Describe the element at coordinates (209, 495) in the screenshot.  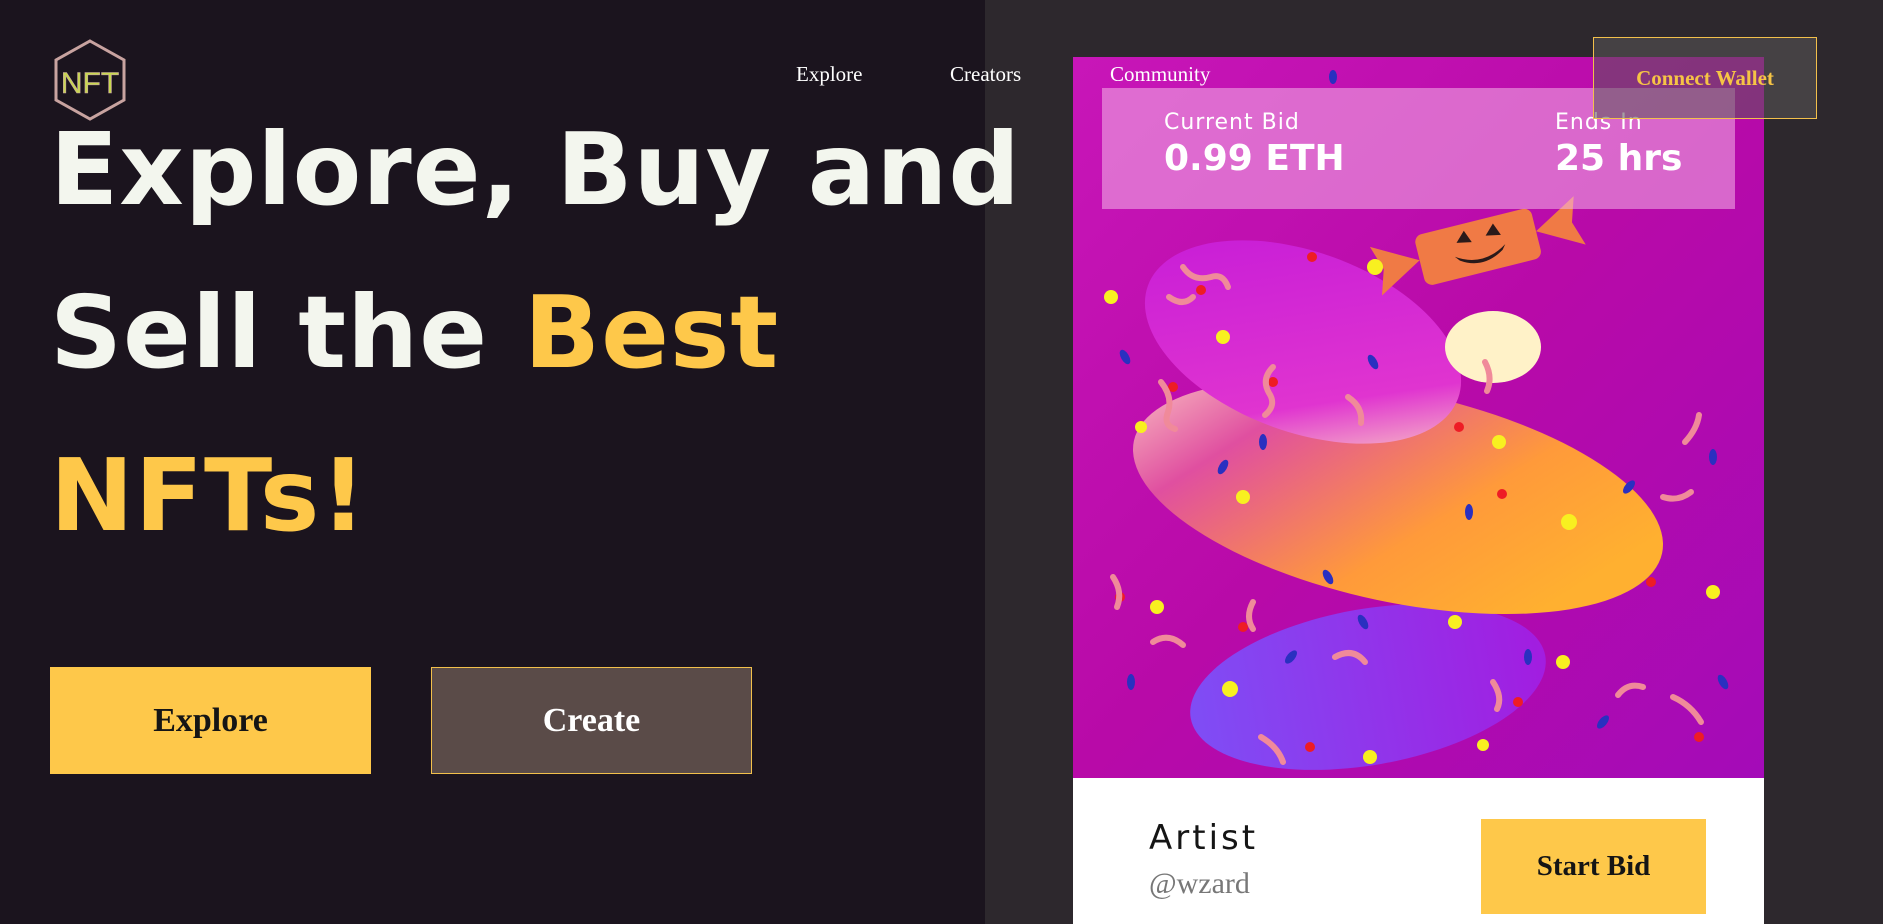
I see `hero-line-3: NFTs!` at that location.